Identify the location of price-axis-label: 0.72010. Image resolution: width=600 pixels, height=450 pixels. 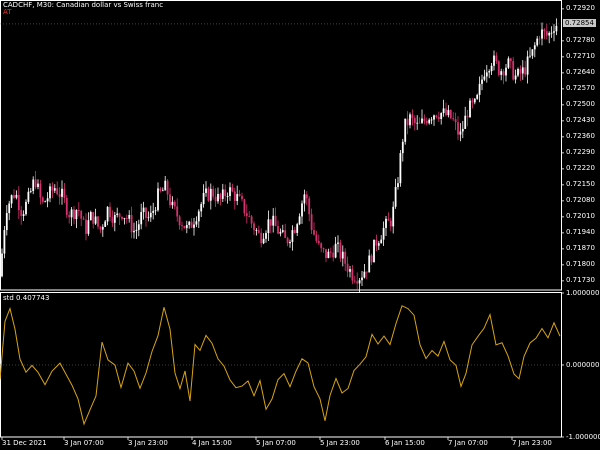
(580, 215).